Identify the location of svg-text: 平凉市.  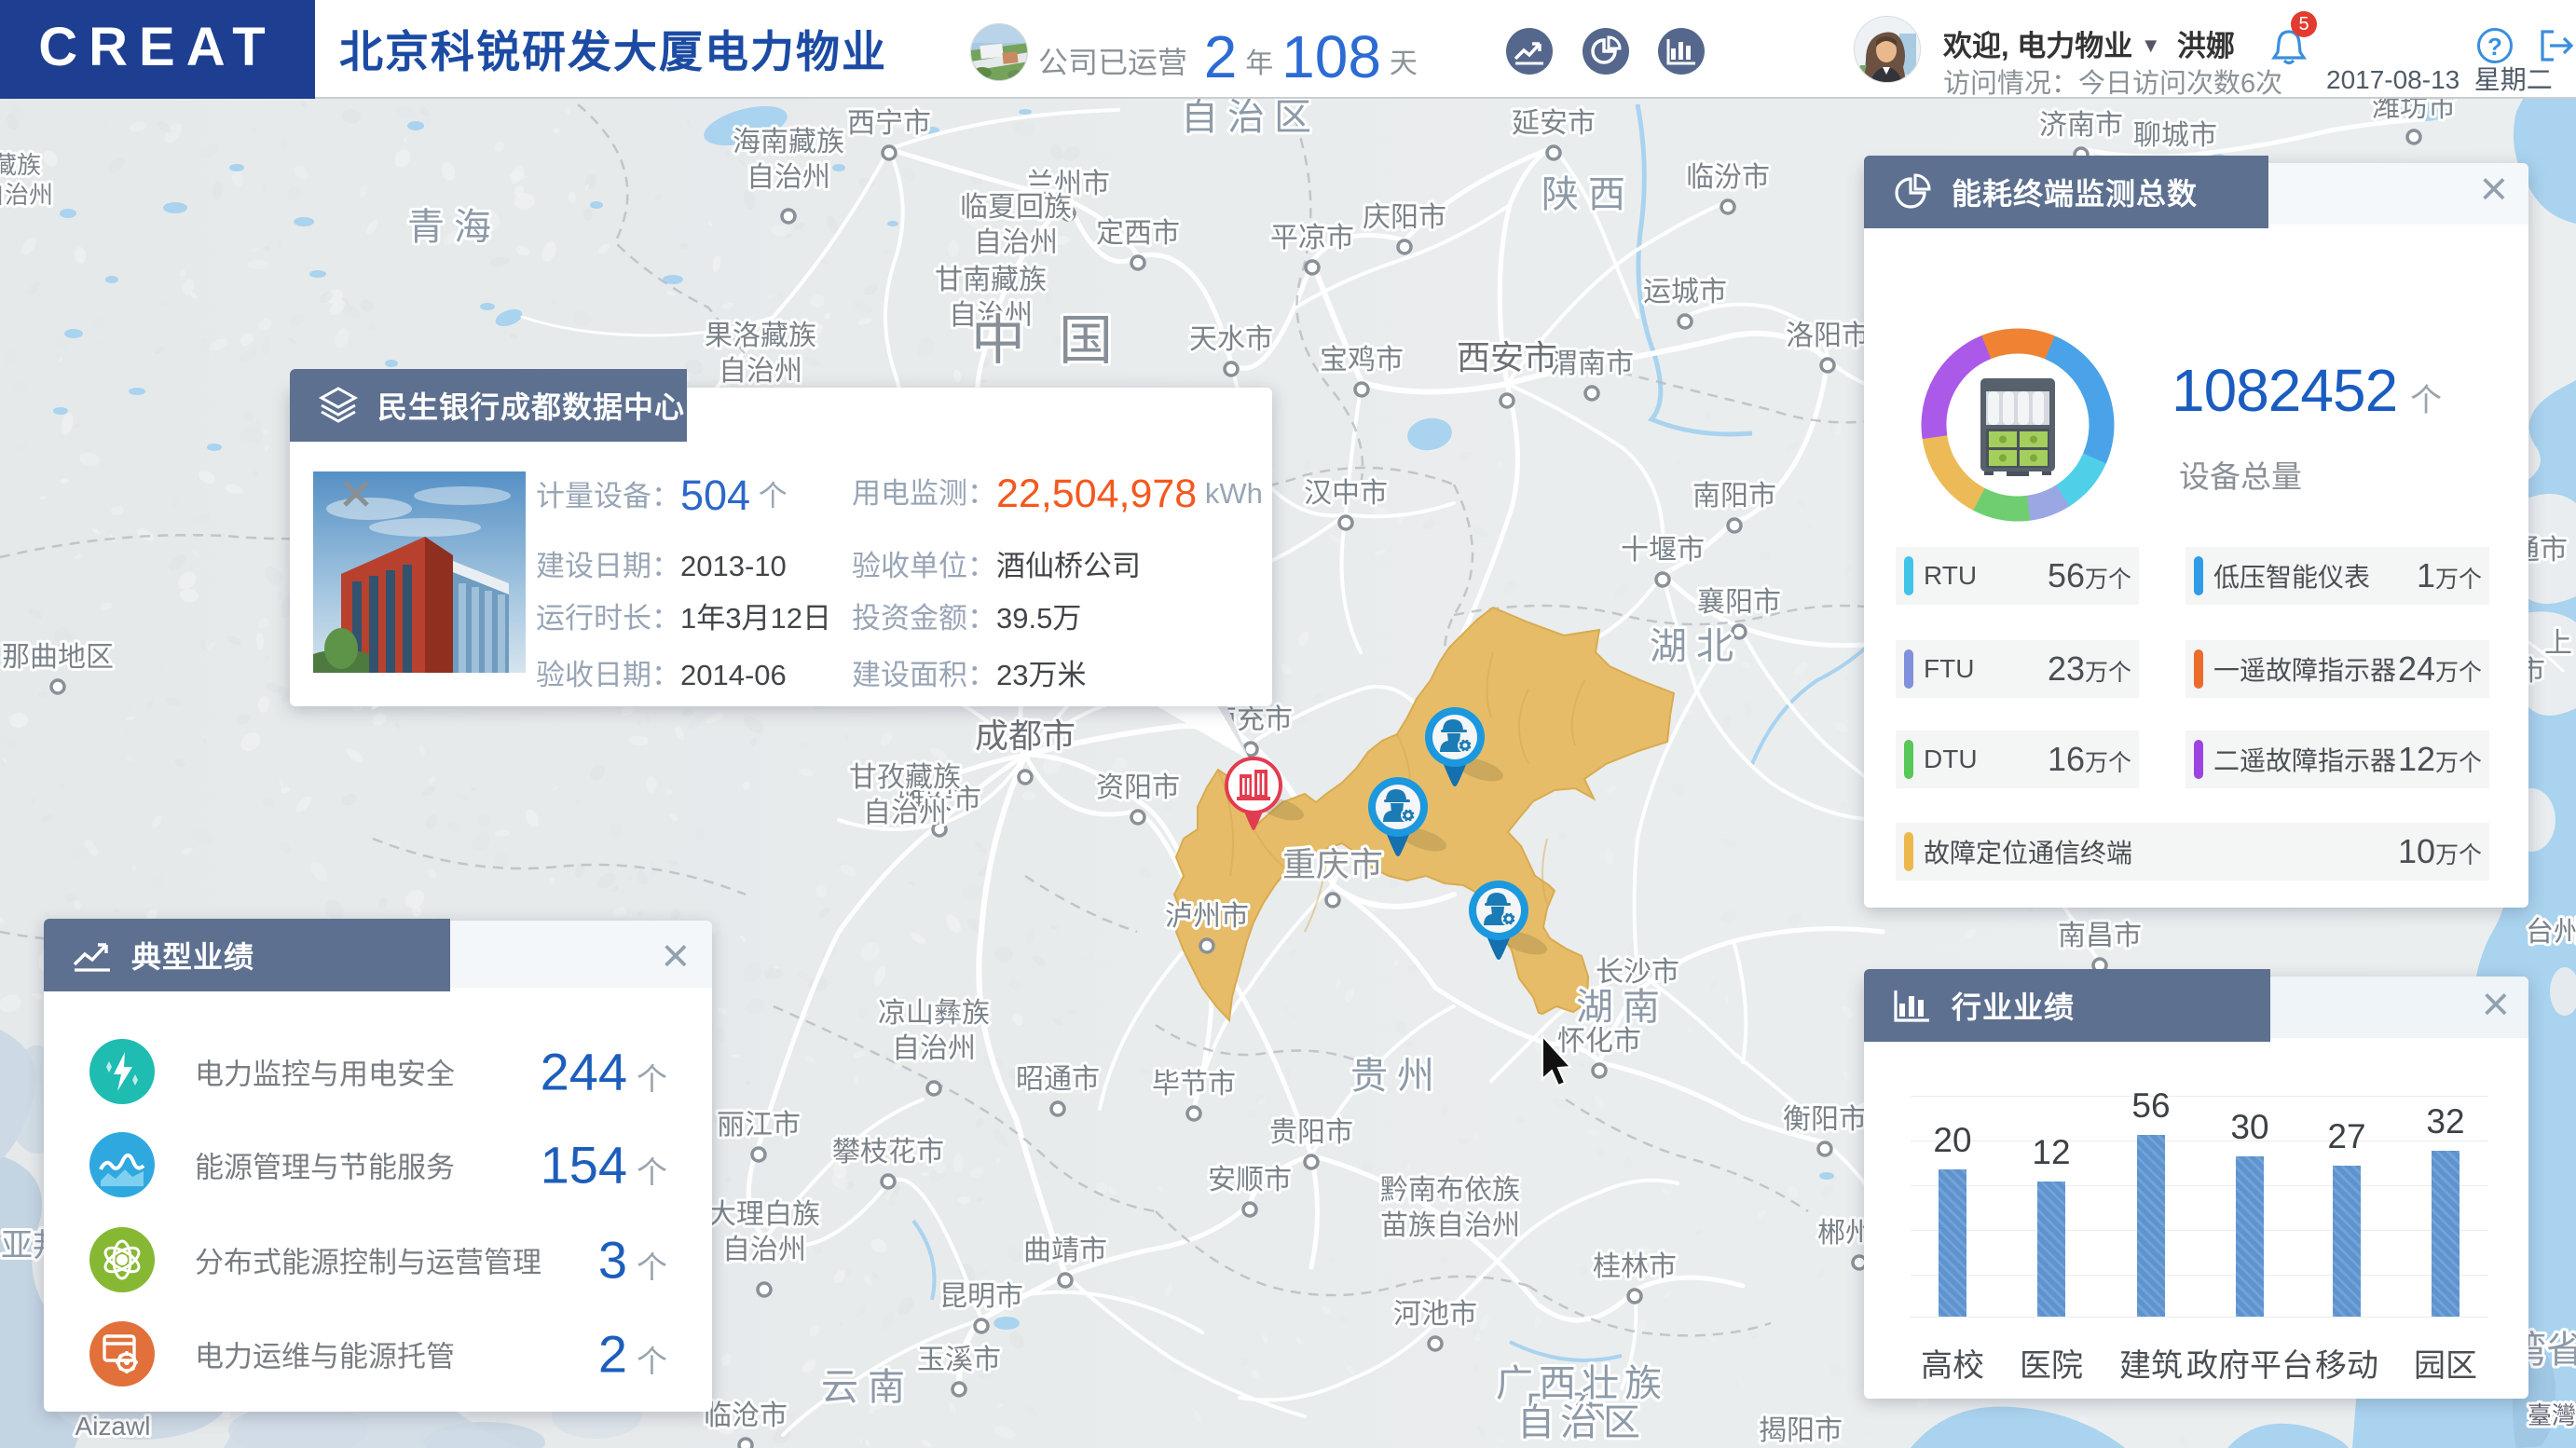
(1312, 238).